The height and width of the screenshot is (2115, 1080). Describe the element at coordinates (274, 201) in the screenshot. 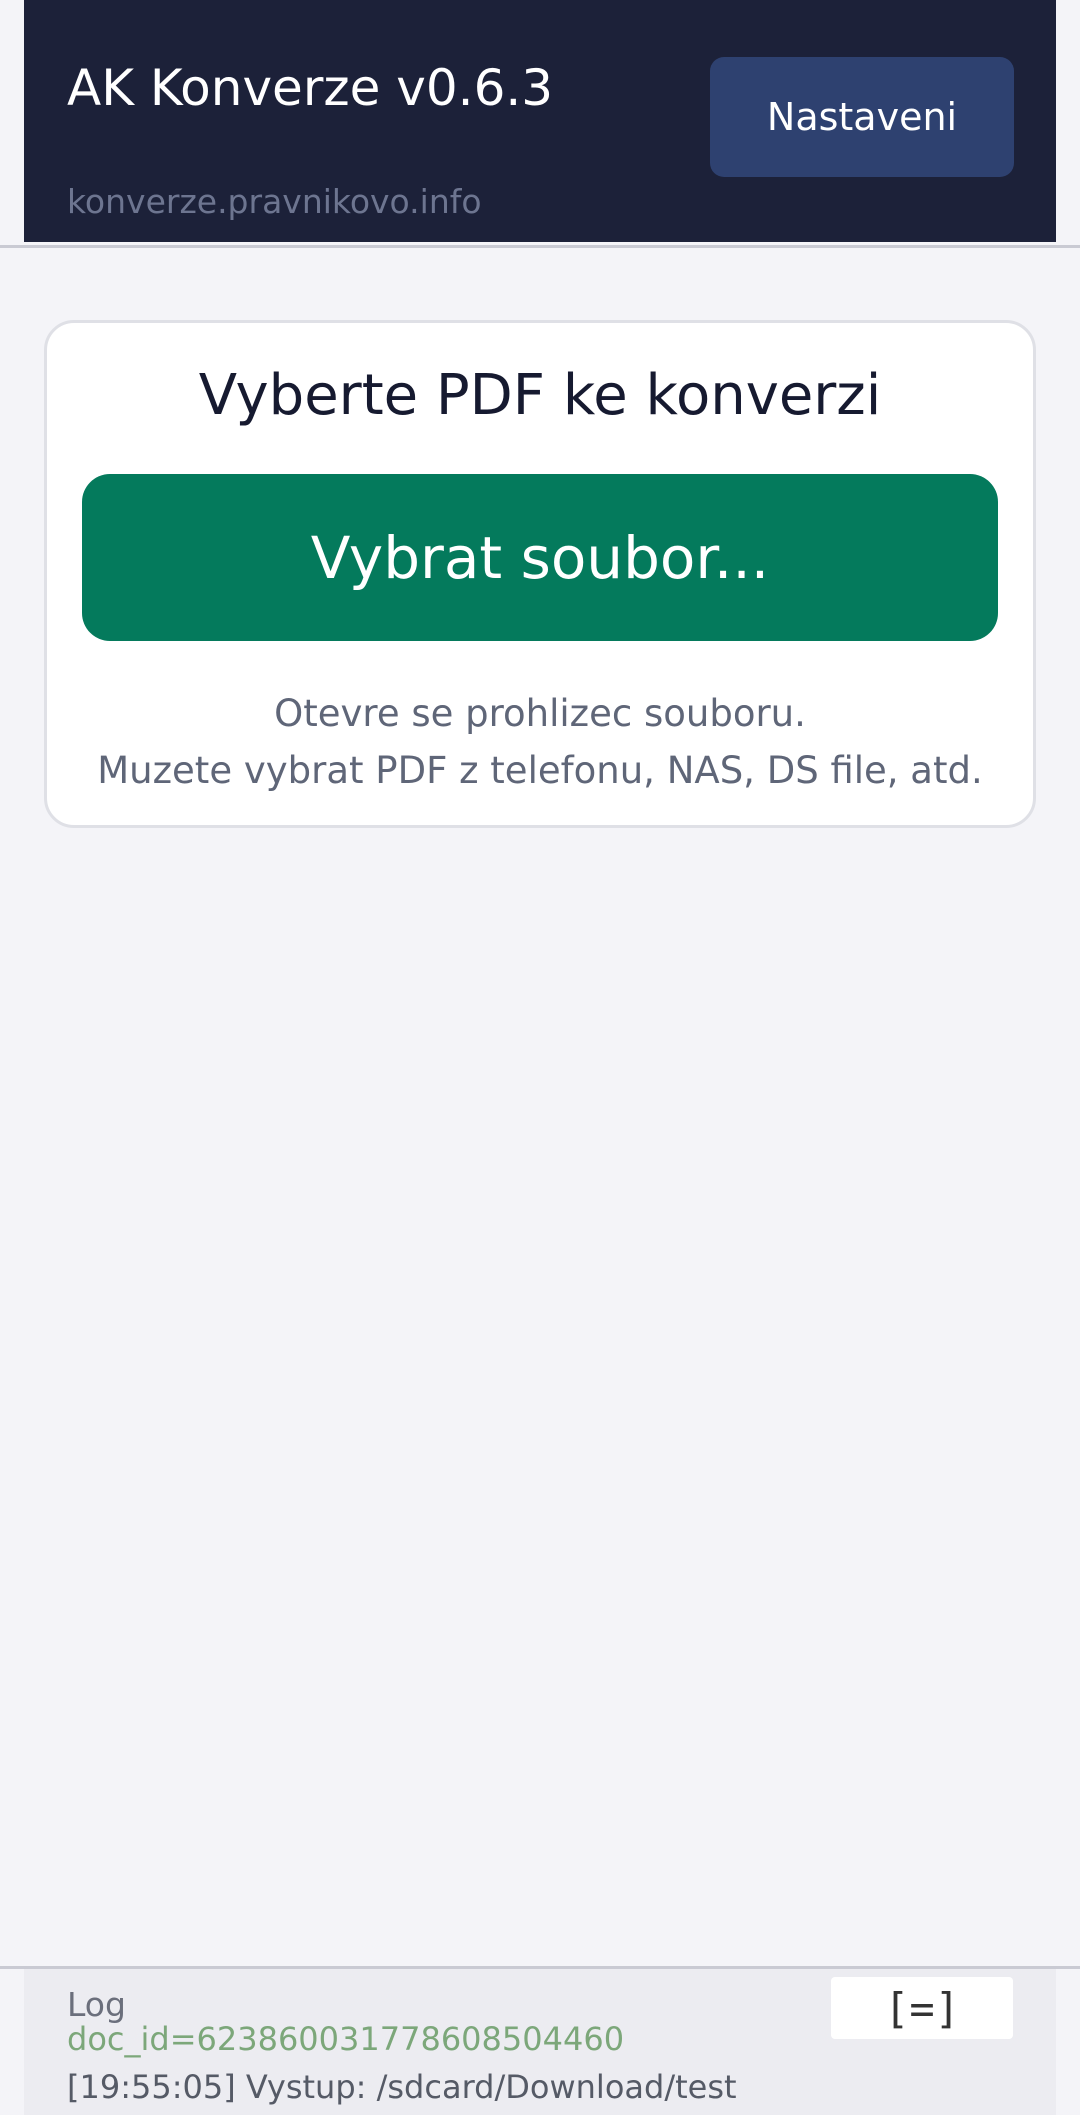

I see `app-subtitle: konverze.pravnikovo.info` at that location.